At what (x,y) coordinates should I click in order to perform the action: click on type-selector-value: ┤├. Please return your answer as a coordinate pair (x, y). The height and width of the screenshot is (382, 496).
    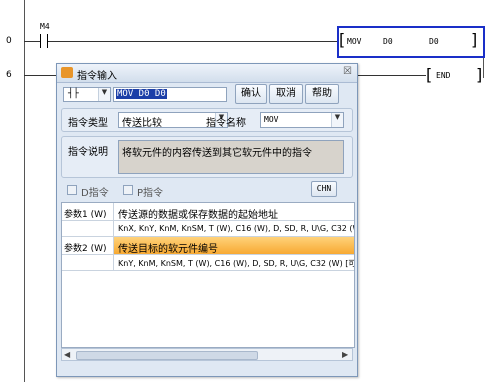
    Looking at the image, I should click on (73, 94).